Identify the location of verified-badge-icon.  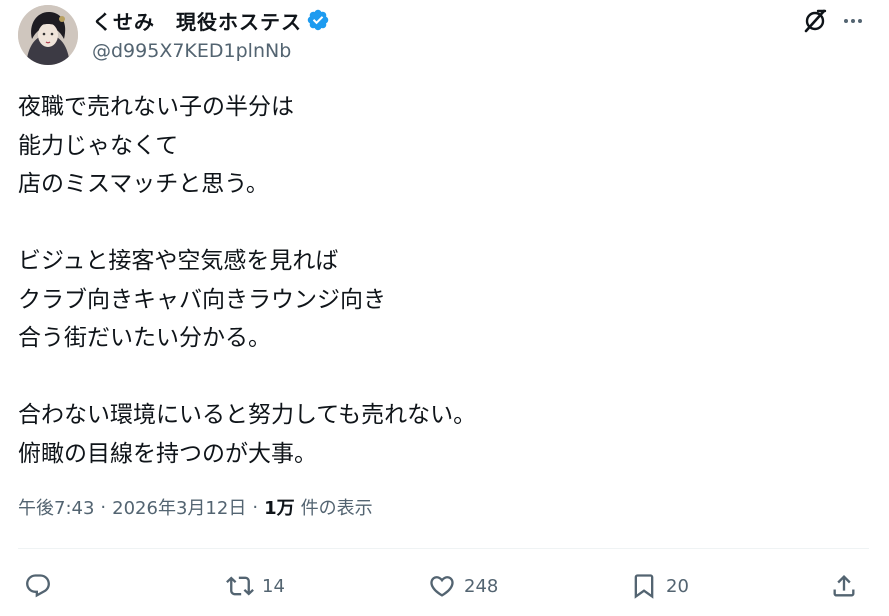
(318, 20).